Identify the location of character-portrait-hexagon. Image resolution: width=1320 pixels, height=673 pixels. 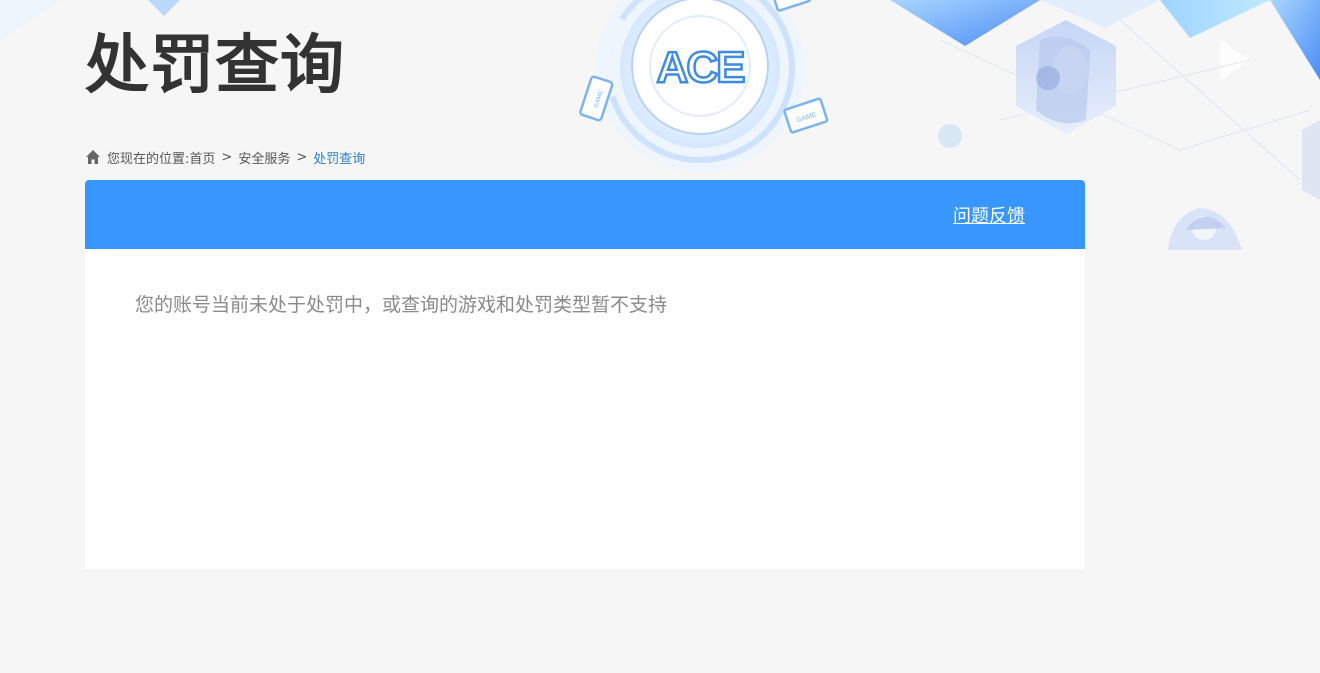
(1066, 77).